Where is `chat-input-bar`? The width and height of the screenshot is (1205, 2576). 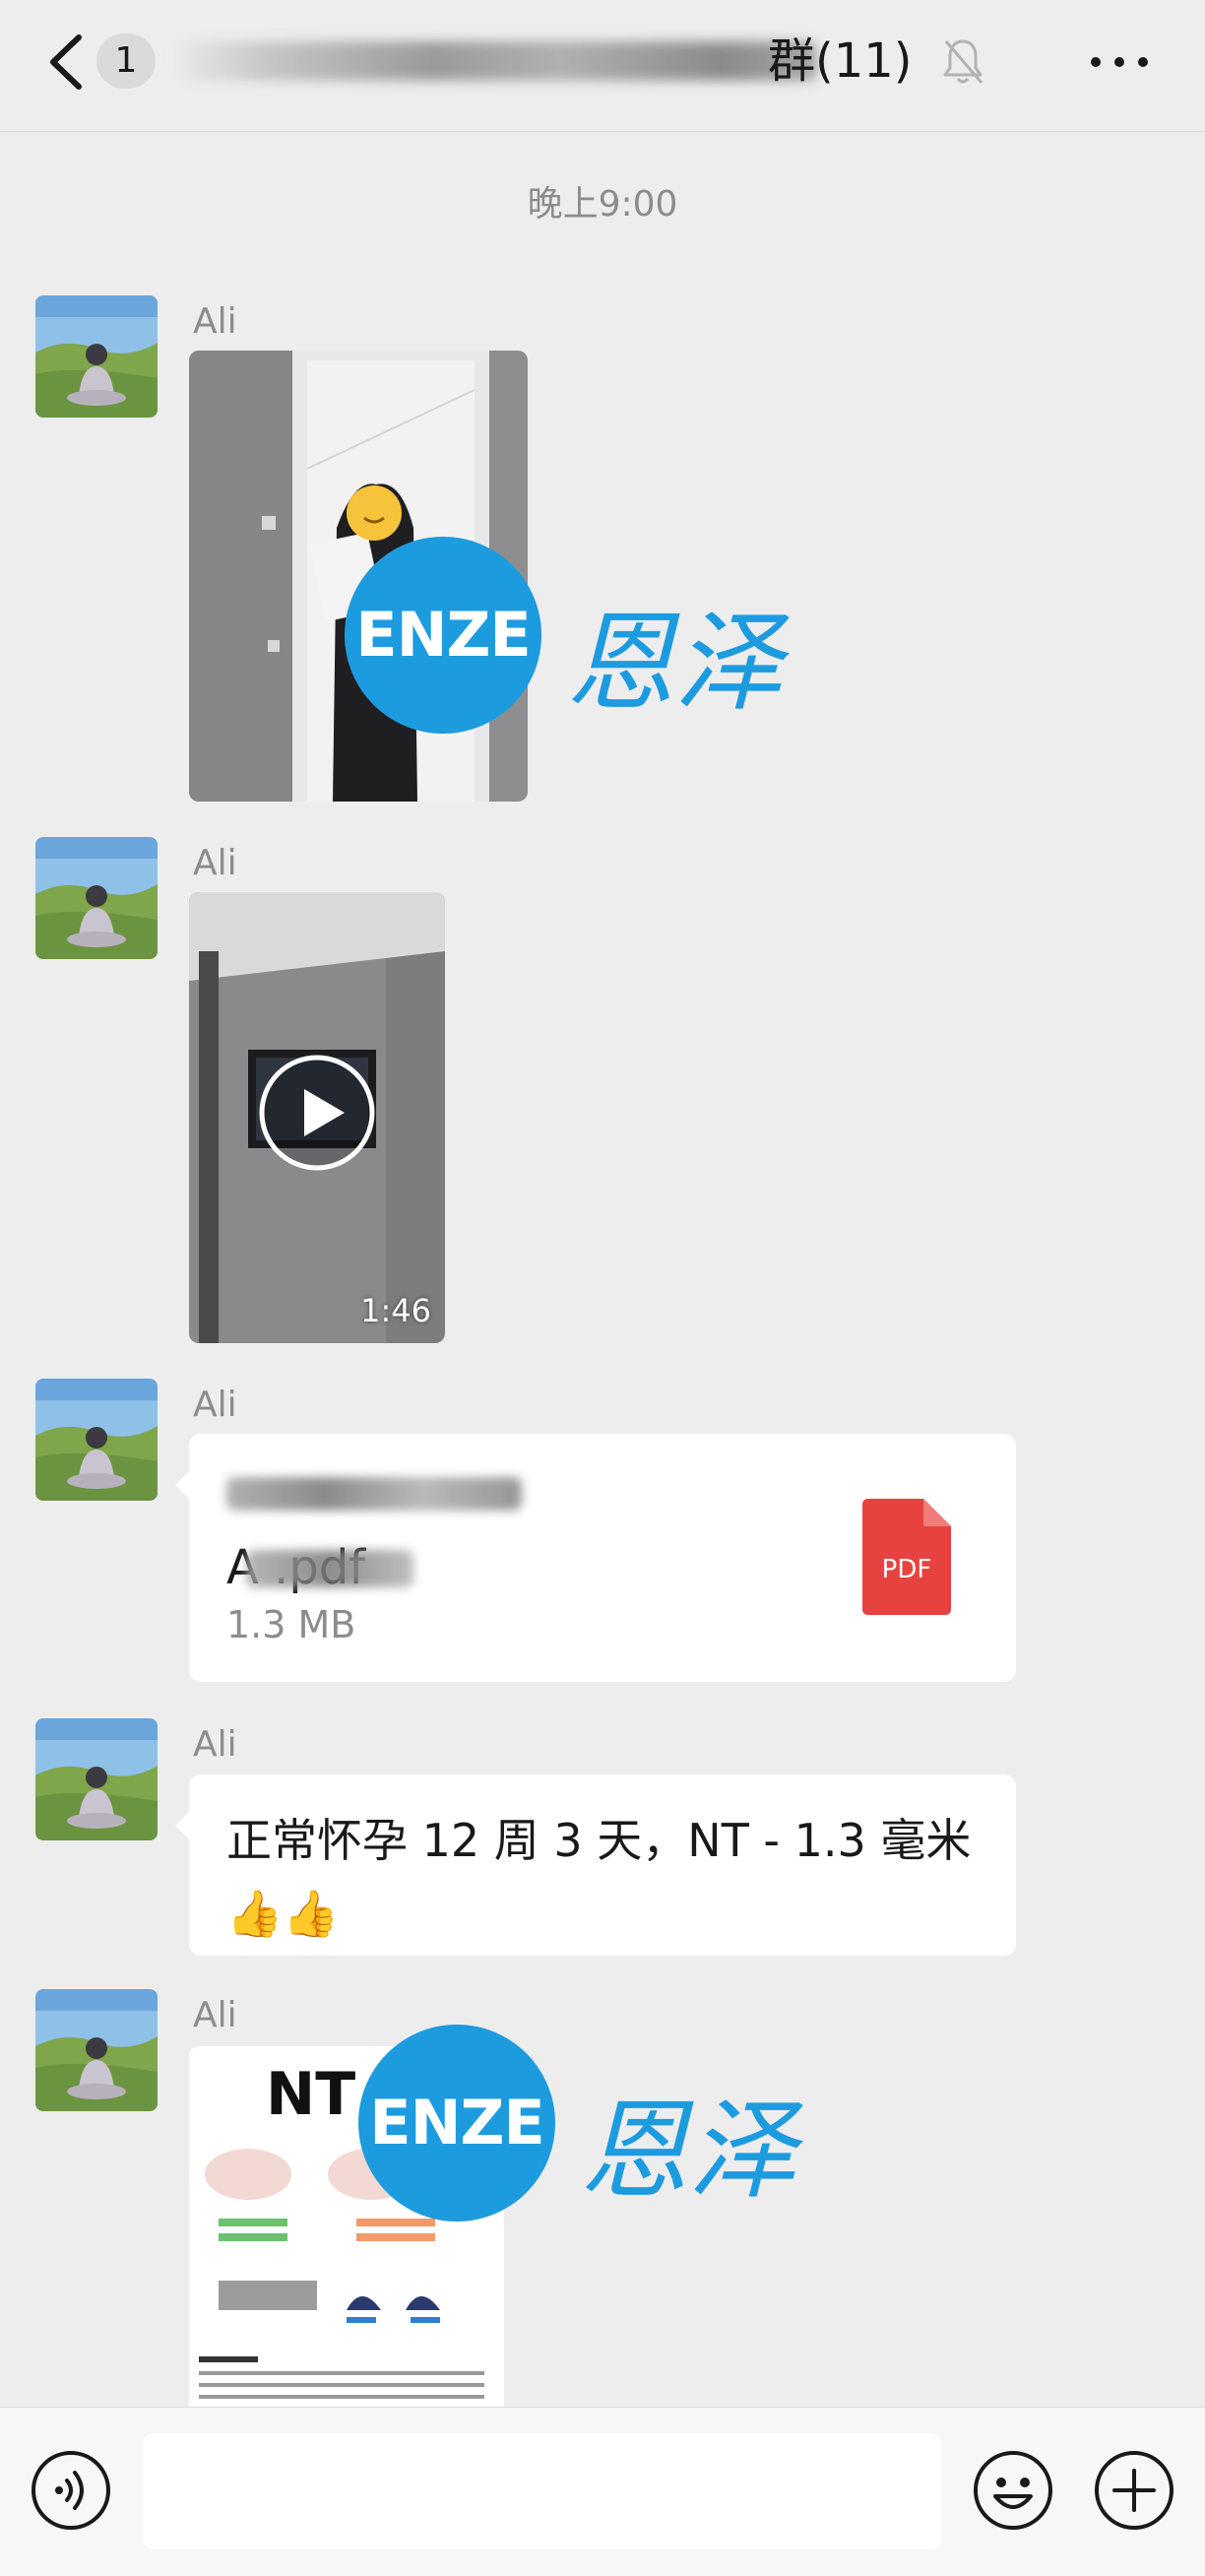 chat-input-bar is located at coordinates (602, 2491).